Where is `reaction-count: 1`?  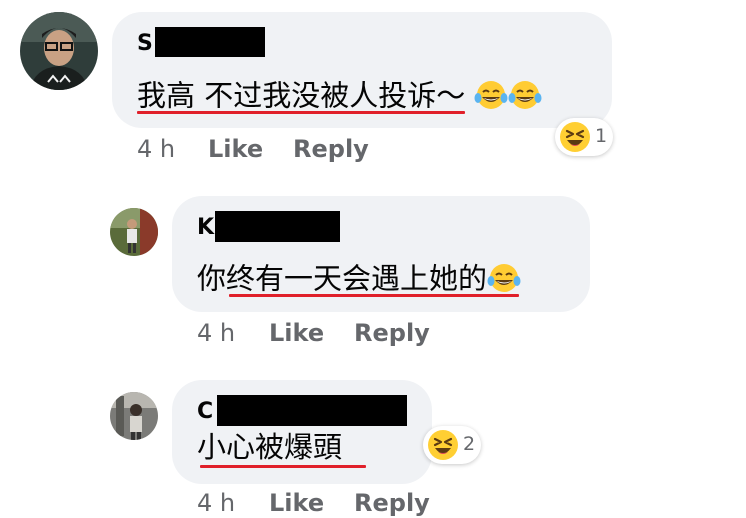
reaction-count: 1 is located at coordinates (601, 136).